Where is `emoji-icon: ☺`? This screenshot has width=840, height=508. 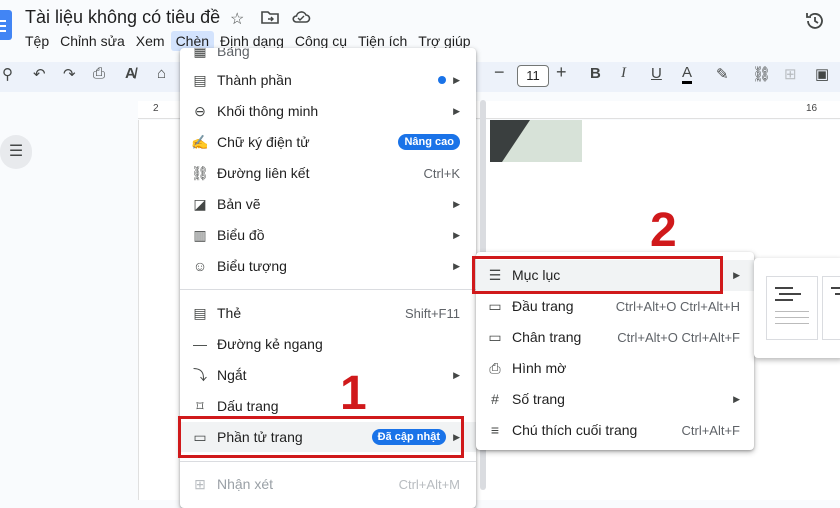 emoji-icon: ☺ is located at coordinates (200, 266).